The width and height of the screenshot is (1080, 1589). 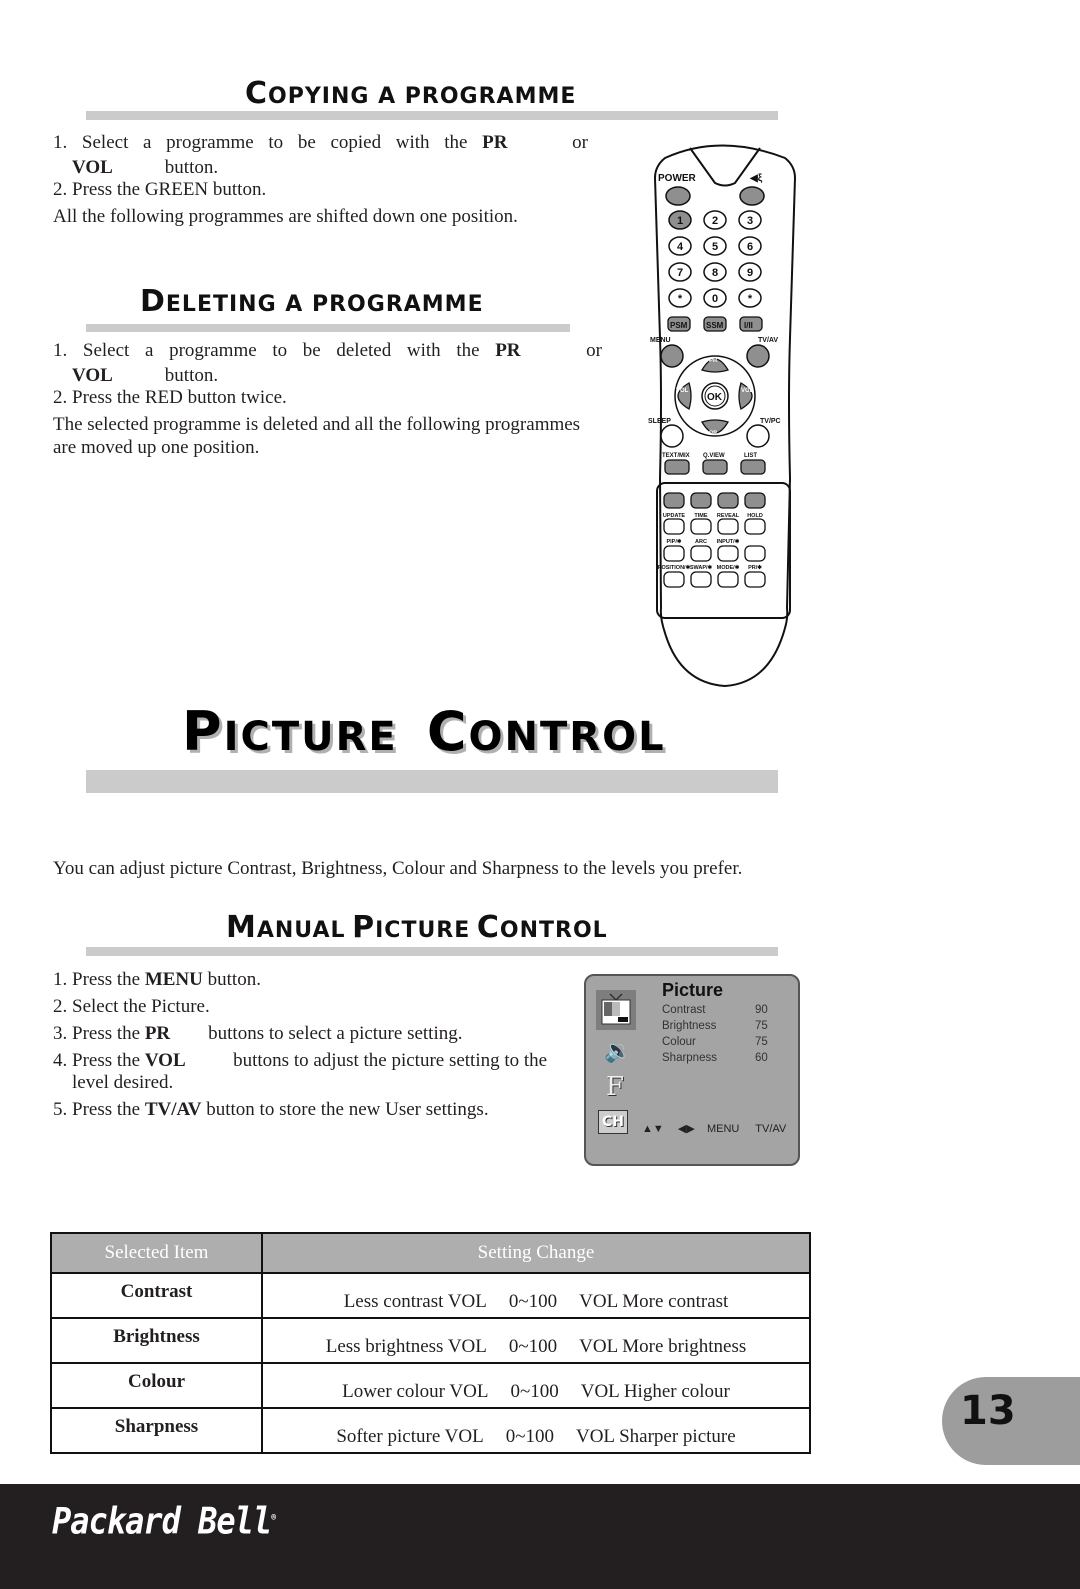 I want to click on manual-heading-underline, so click(x=432, y=951).